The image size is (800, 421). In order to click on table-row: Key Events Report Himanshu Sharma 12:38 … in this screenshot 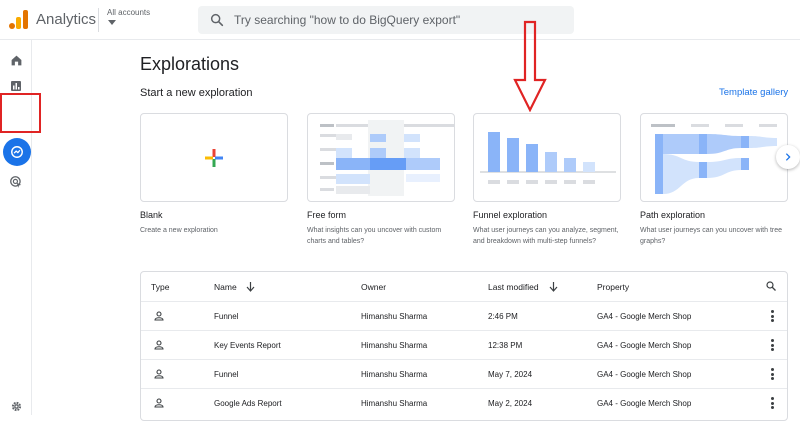, I will do `click(464, 344)`.